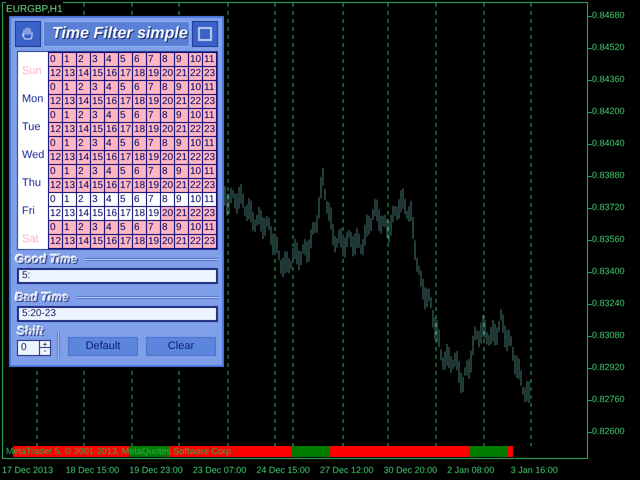 This screenshot has height=480, width=640. Describe the element at coordinates (34, 348) in the screenshot. I see `shift-spinner: 0 + -` at that location.